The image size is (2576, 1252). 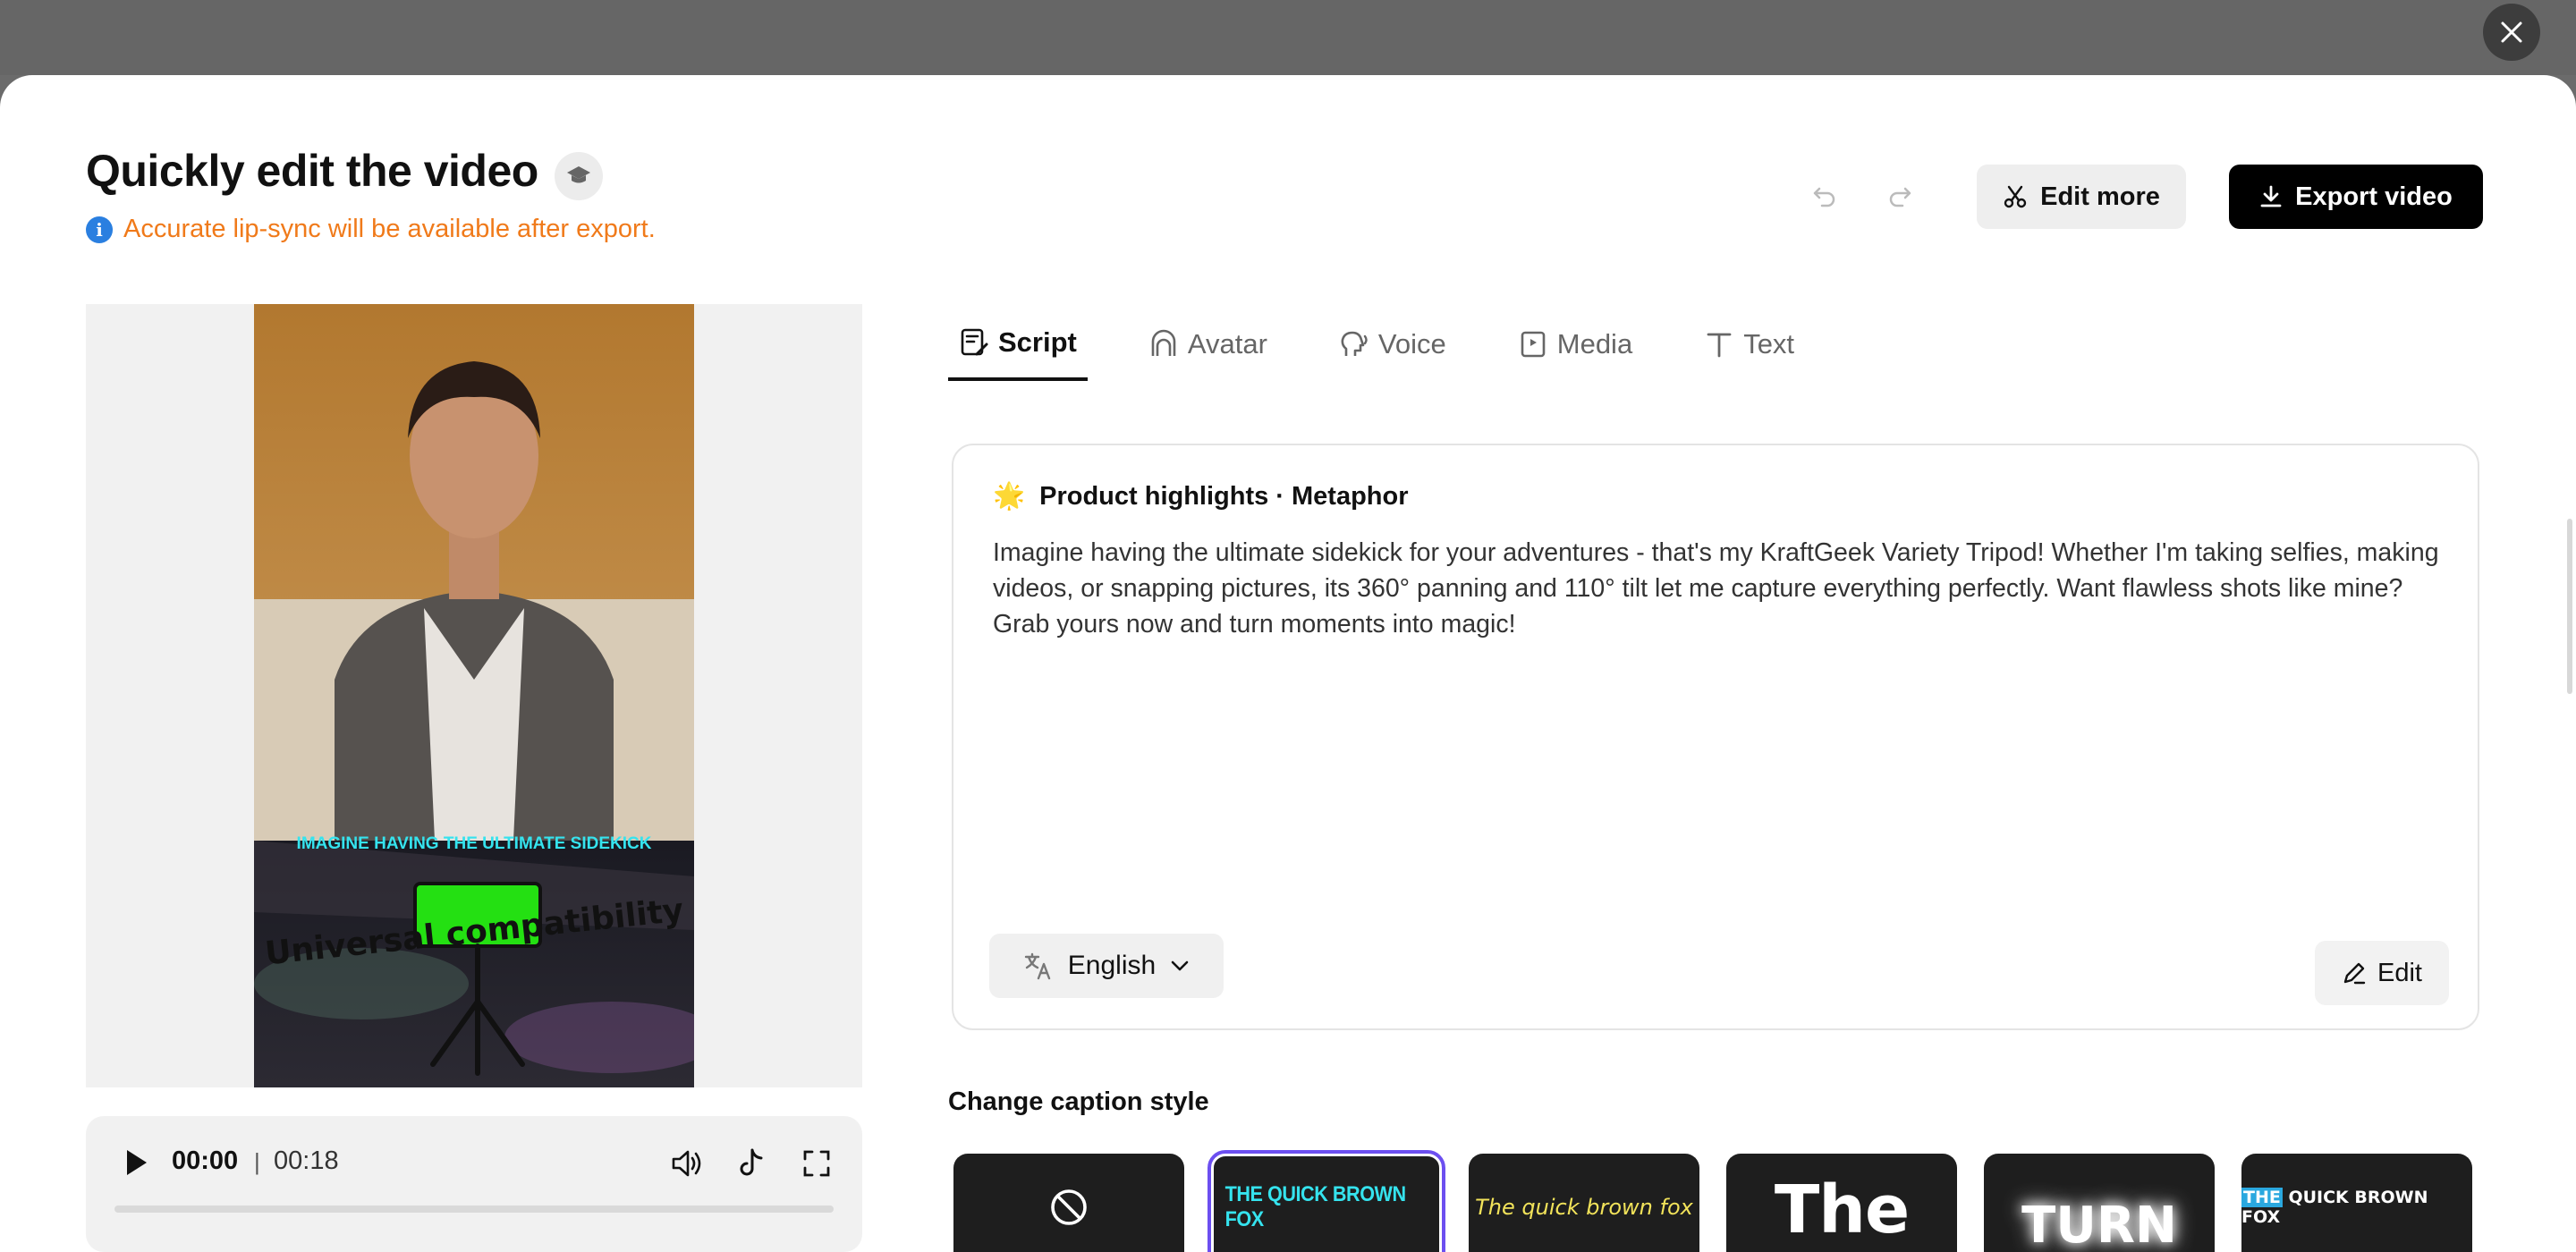 What do you see at coordinates (474, 1209) in the screenshot?
I see `progress-bar` at bounding box center [474, 1209].